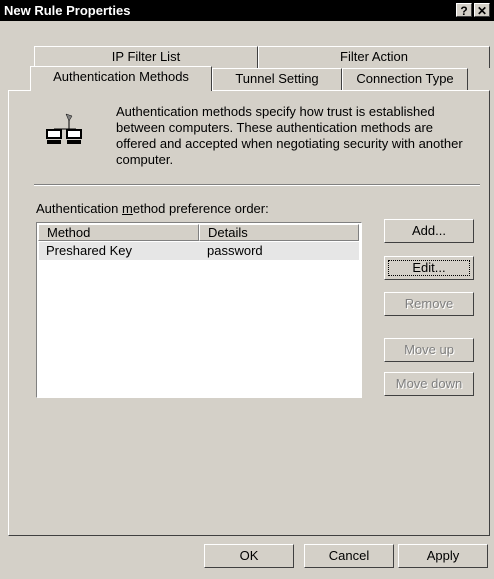  What do you see at coordinates (279, 232) in the screenshot?
I see `column-header-details: Details` at bounding box center [279, 232].